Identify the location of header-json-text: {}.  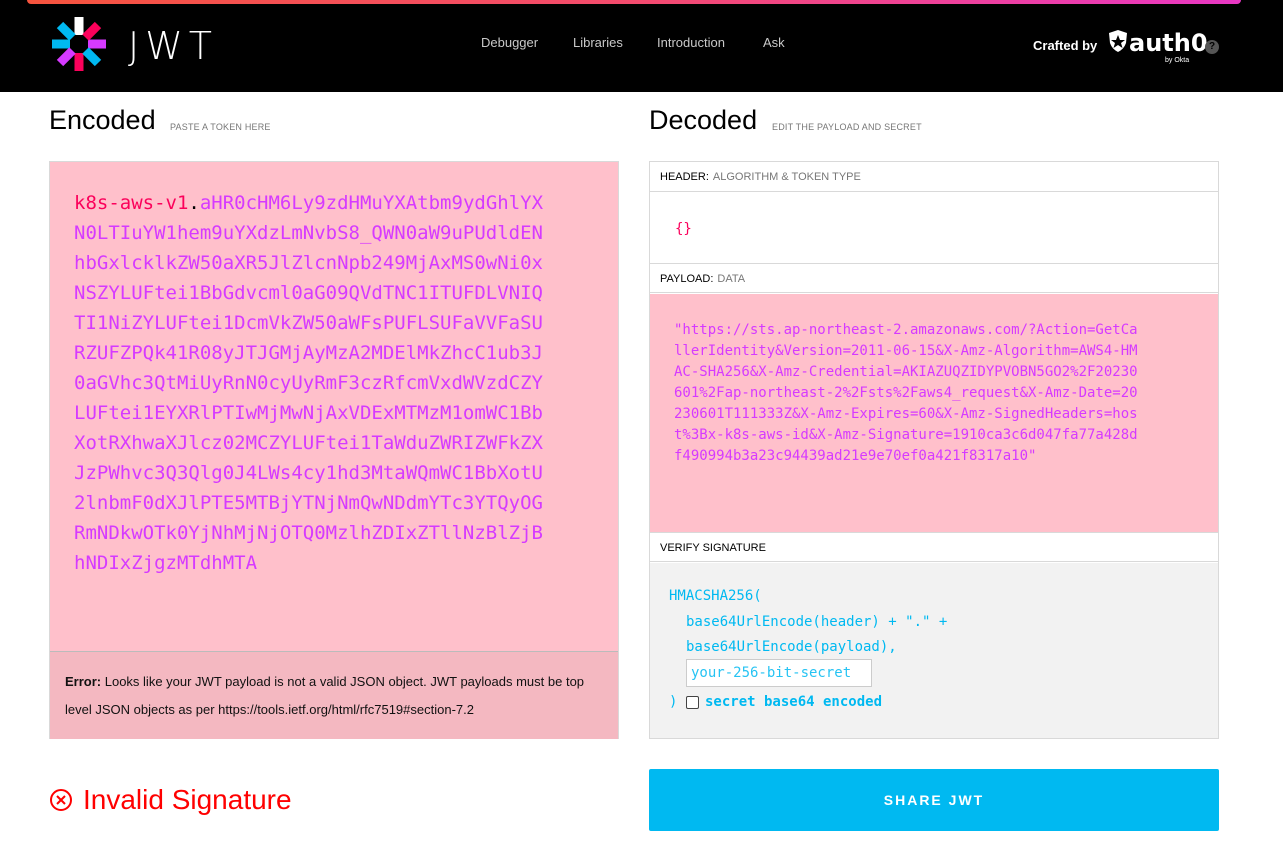
(683, 229).